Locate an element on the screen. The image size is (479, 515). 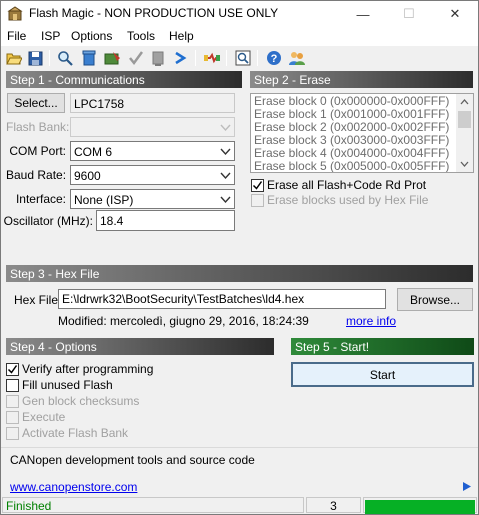
activate-flash-bank-label: Activate Flash Bank is located at coordinates (75, 433).